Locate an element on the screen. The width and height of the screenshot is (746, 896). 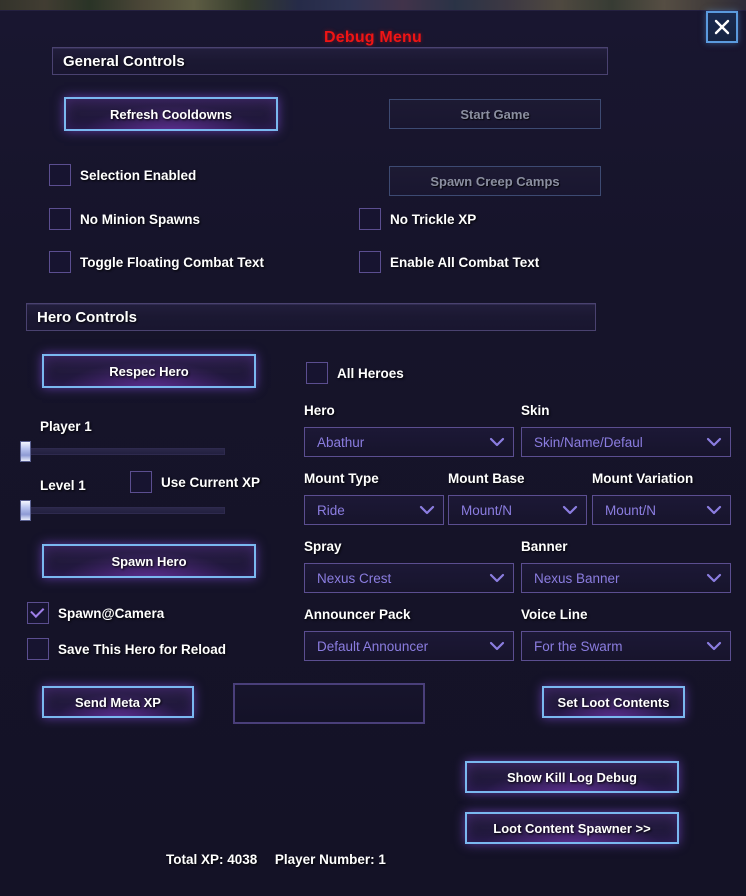
checkbox-no-trickle-xp: No Trickle XP is located at coordinates (417, 219).